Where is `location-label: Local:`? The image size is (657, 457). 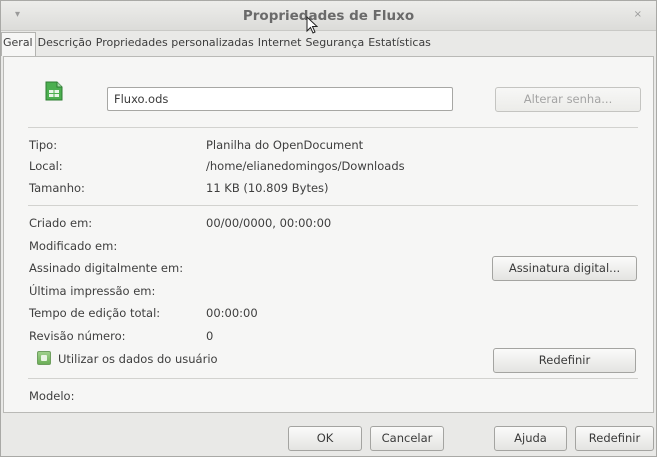
location-label: Local: is located at coordinates (46, 166).